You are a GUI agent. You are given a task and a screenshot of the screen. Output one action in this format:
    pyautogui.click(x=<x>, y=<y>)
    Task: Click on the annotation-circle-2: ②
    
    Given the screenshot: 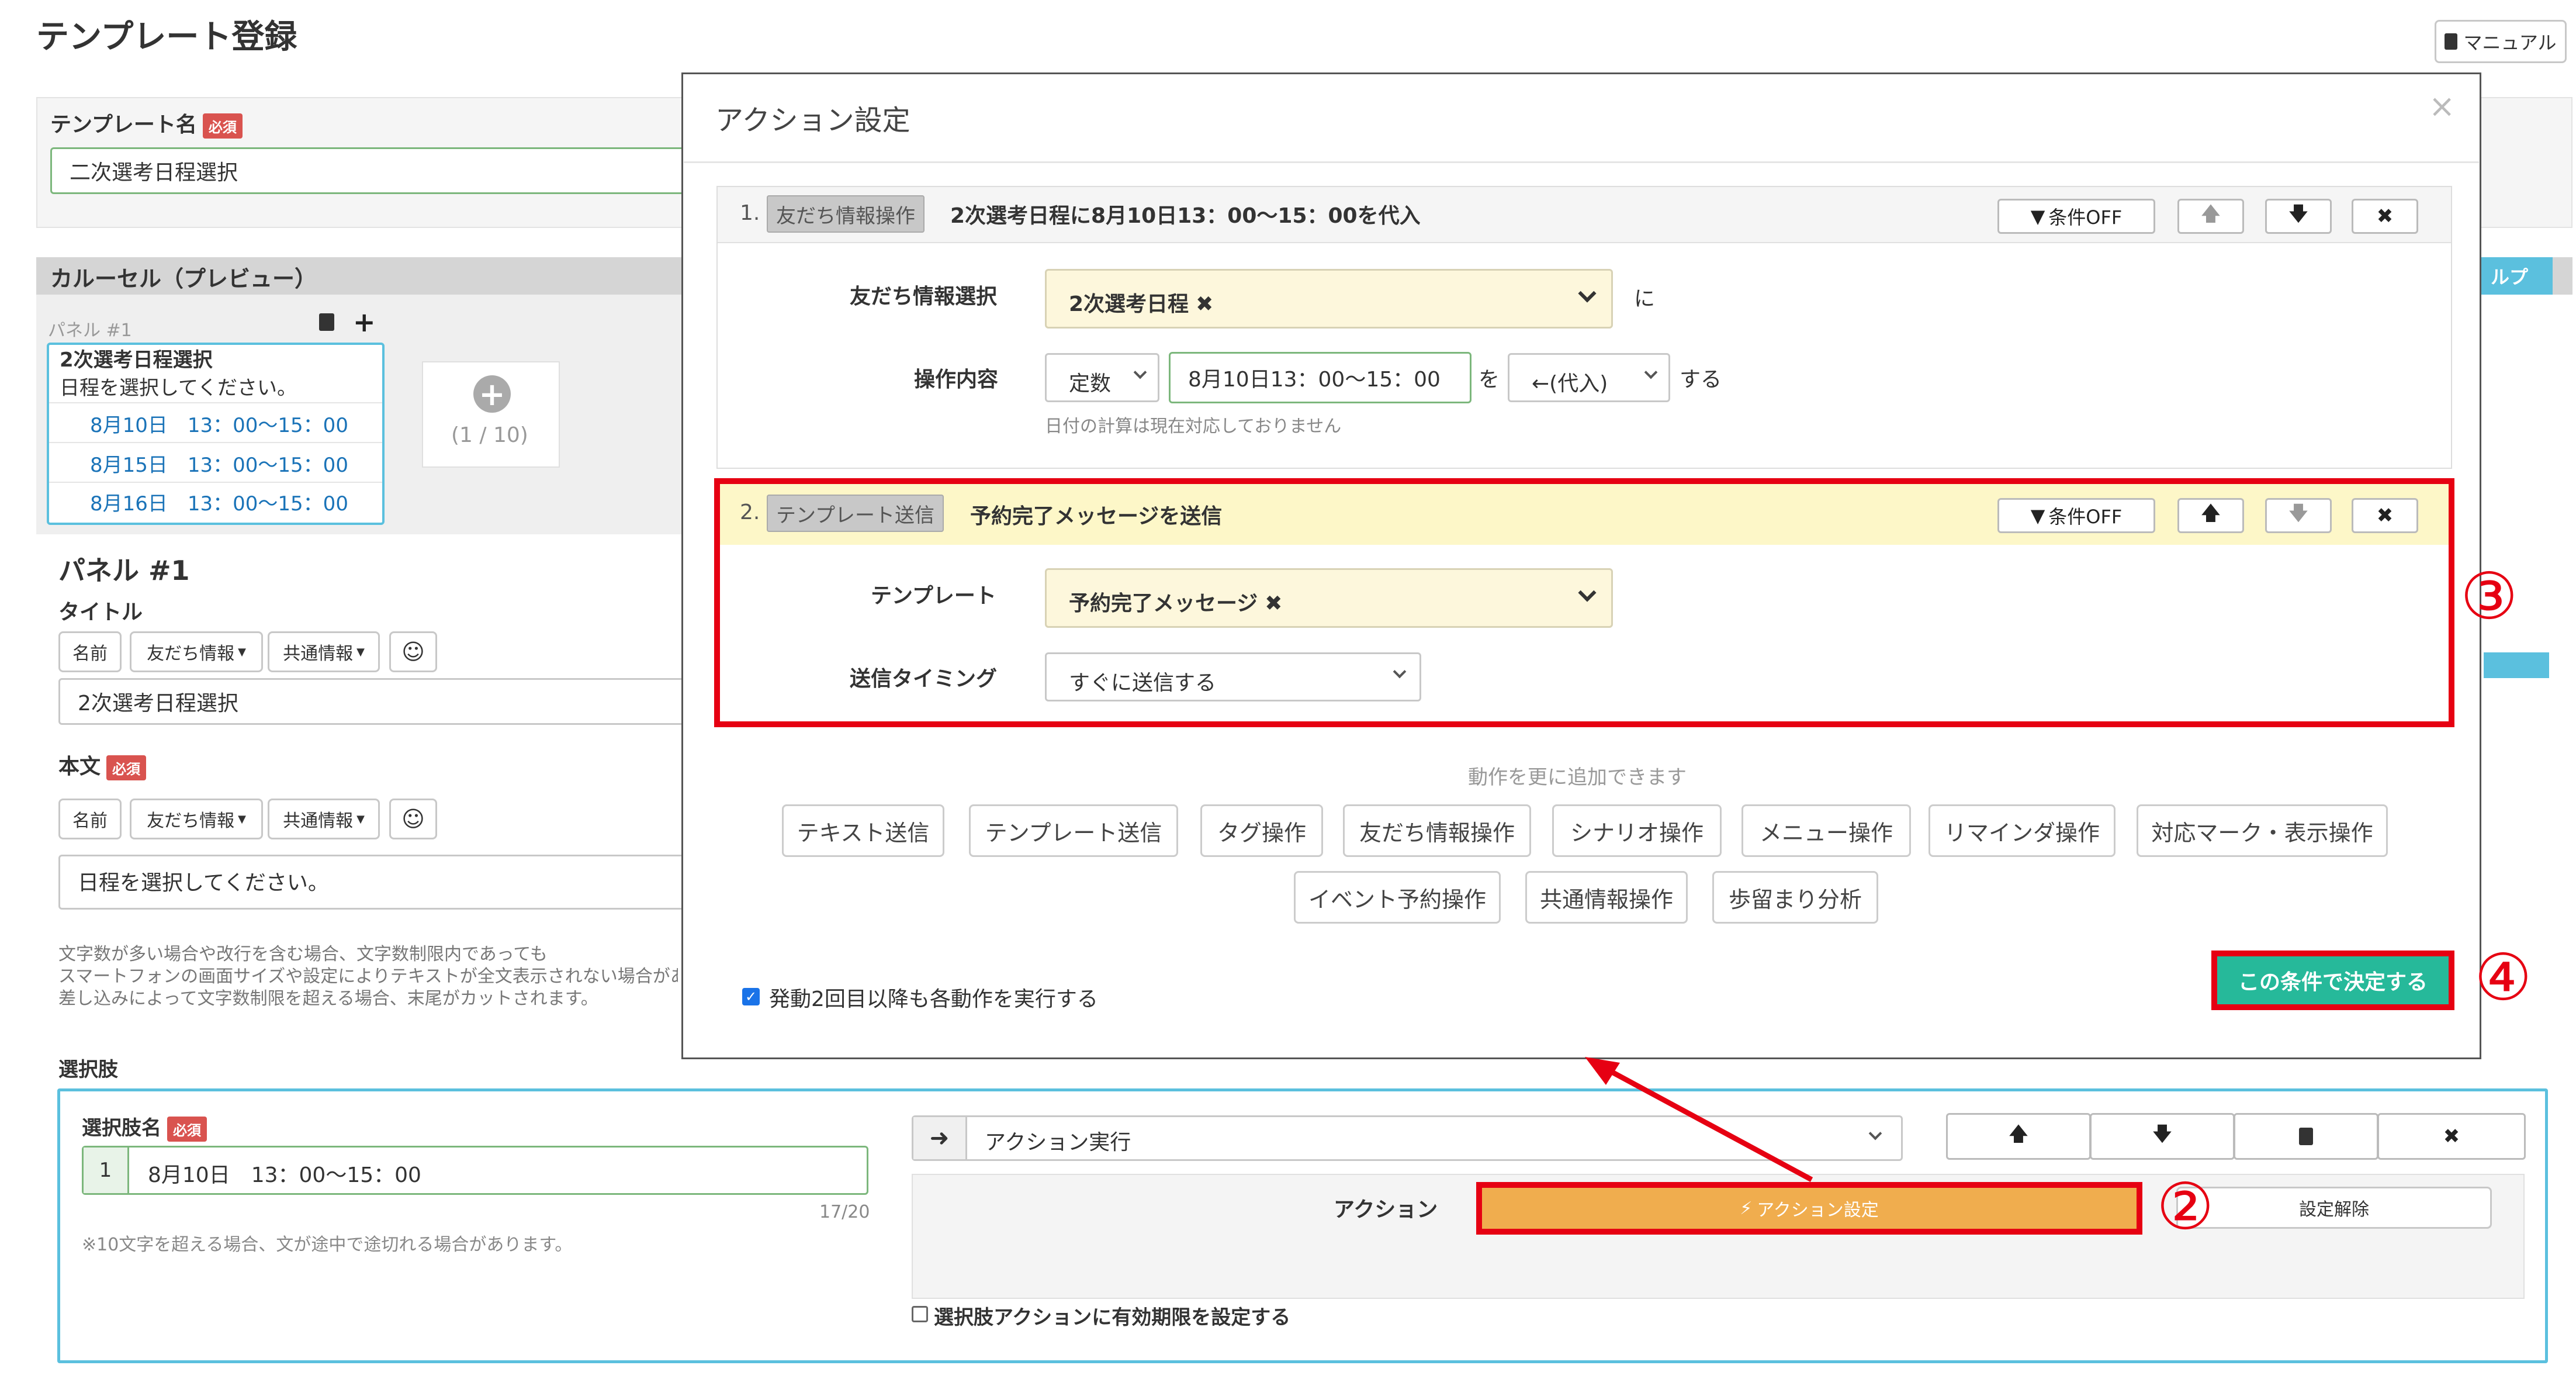 What is the action you would take?
    pyautogui.click(x=2185, y=1206)
    